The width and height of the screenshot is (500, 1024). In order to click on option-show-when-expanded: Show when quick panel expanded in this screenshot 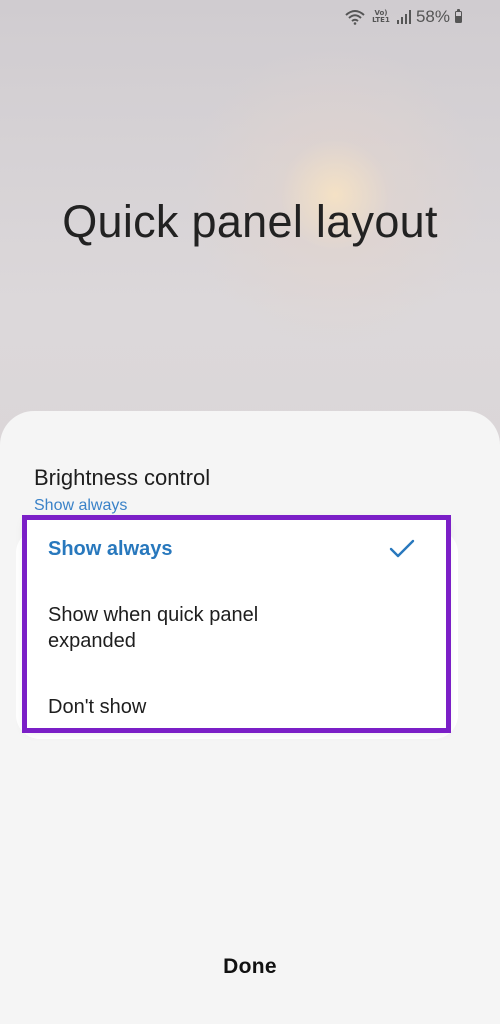, I will do `click(176, 628)`.